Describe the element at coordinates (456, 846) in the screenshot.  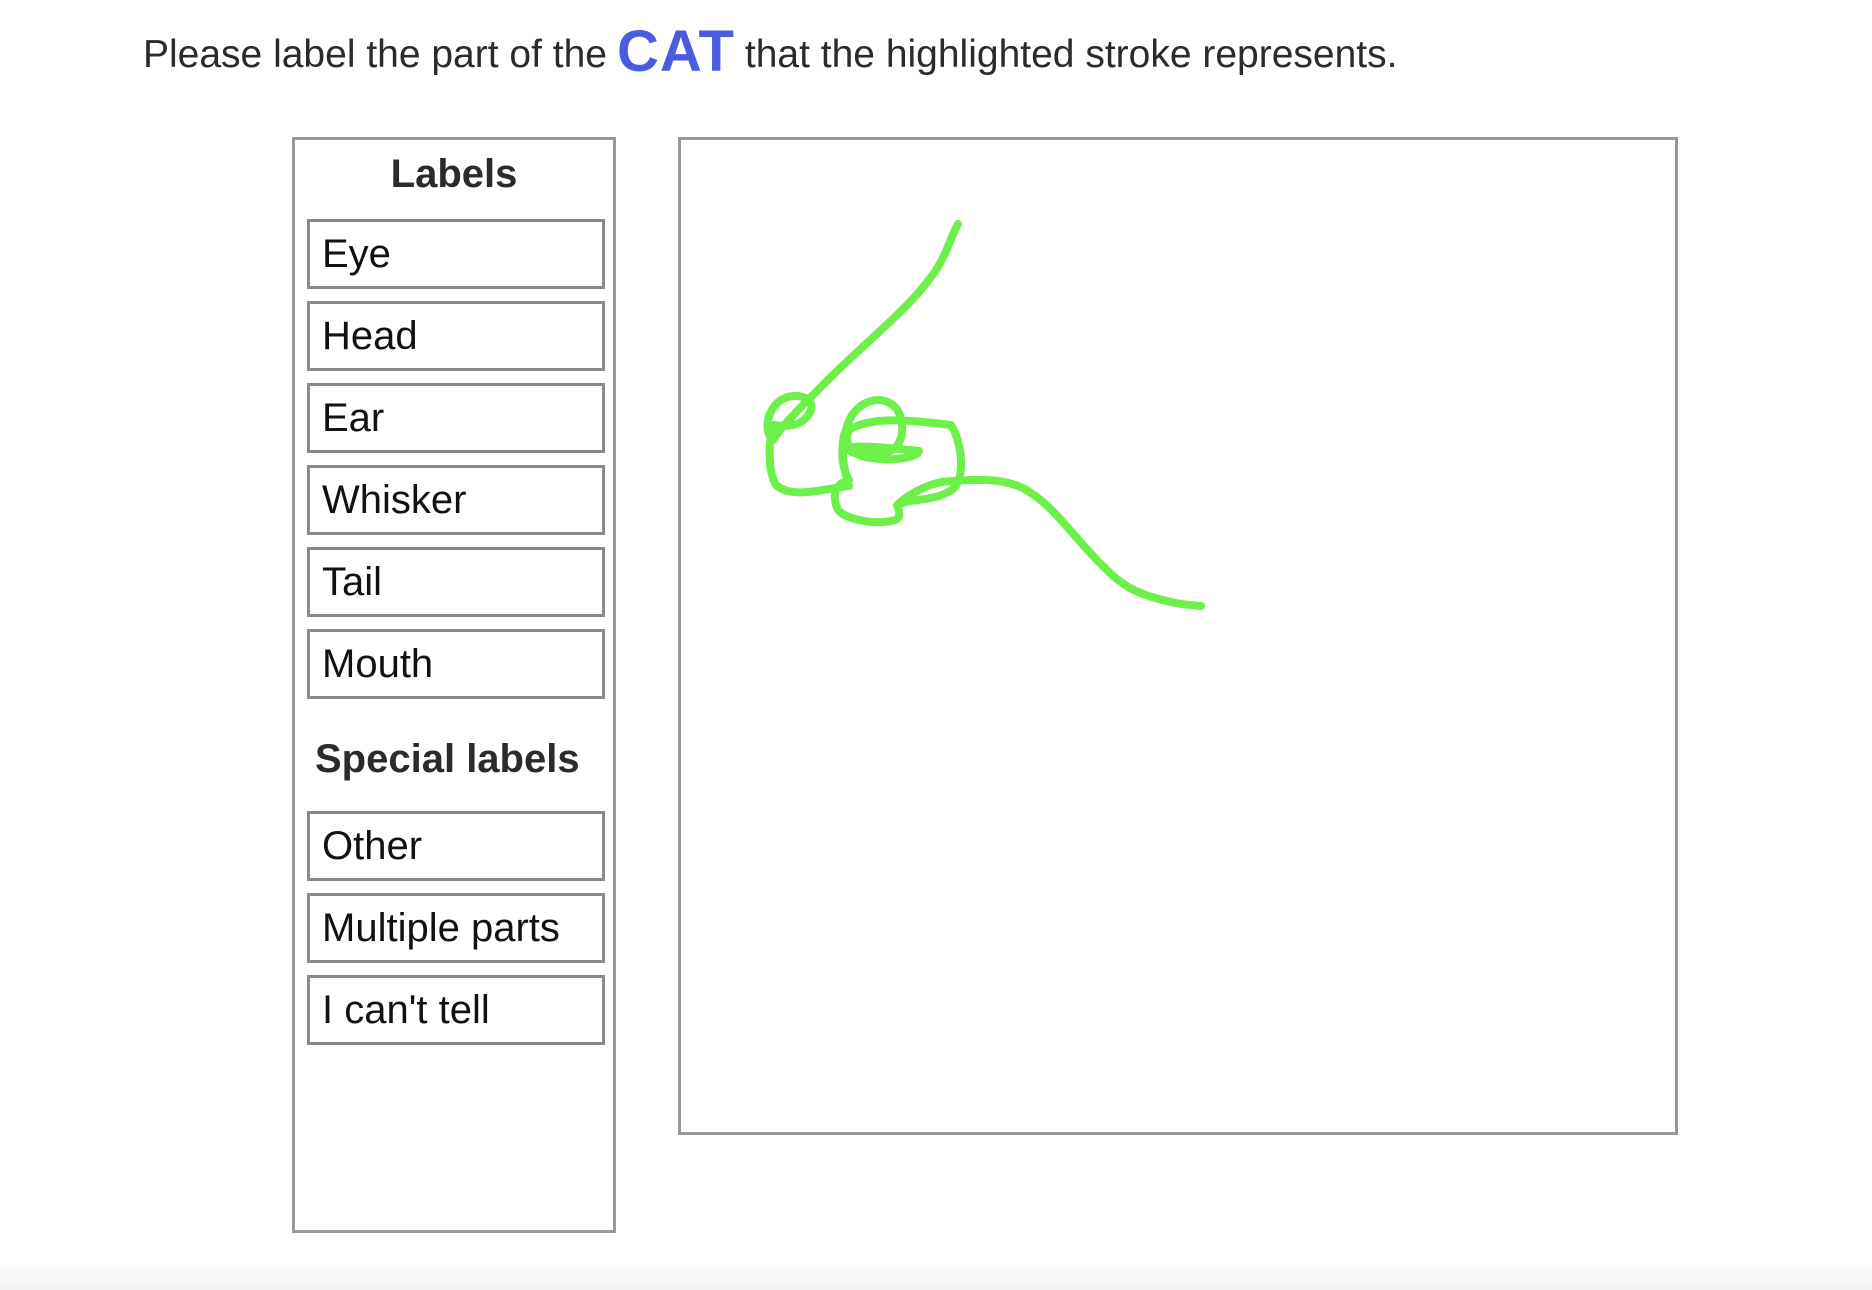
I see `label-button-other: Other` at that location.